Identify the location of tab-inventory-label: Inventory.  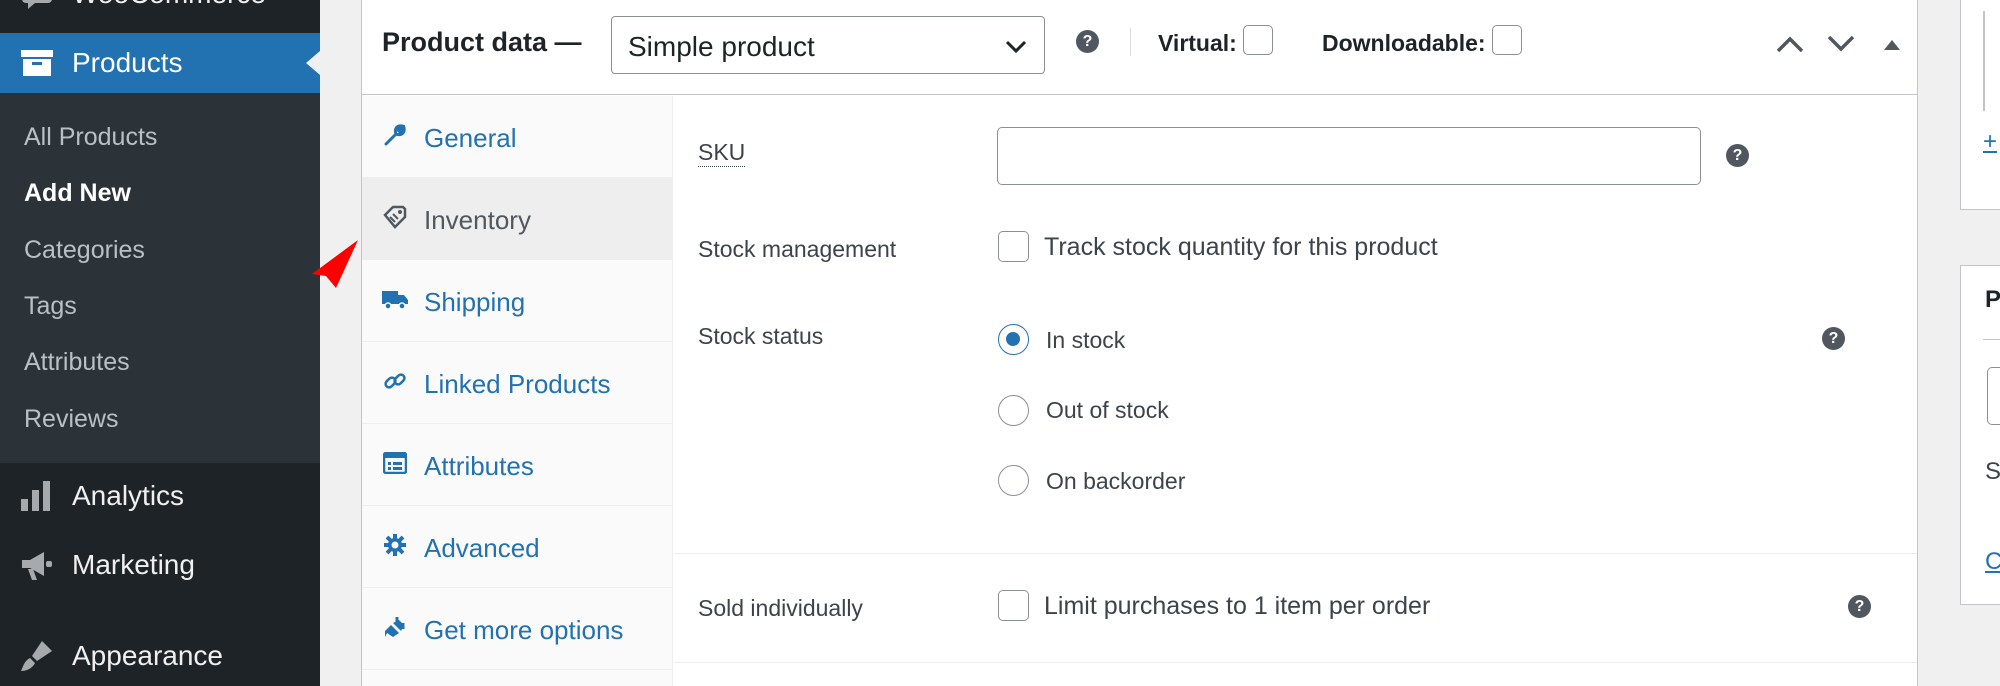
(477, 220).